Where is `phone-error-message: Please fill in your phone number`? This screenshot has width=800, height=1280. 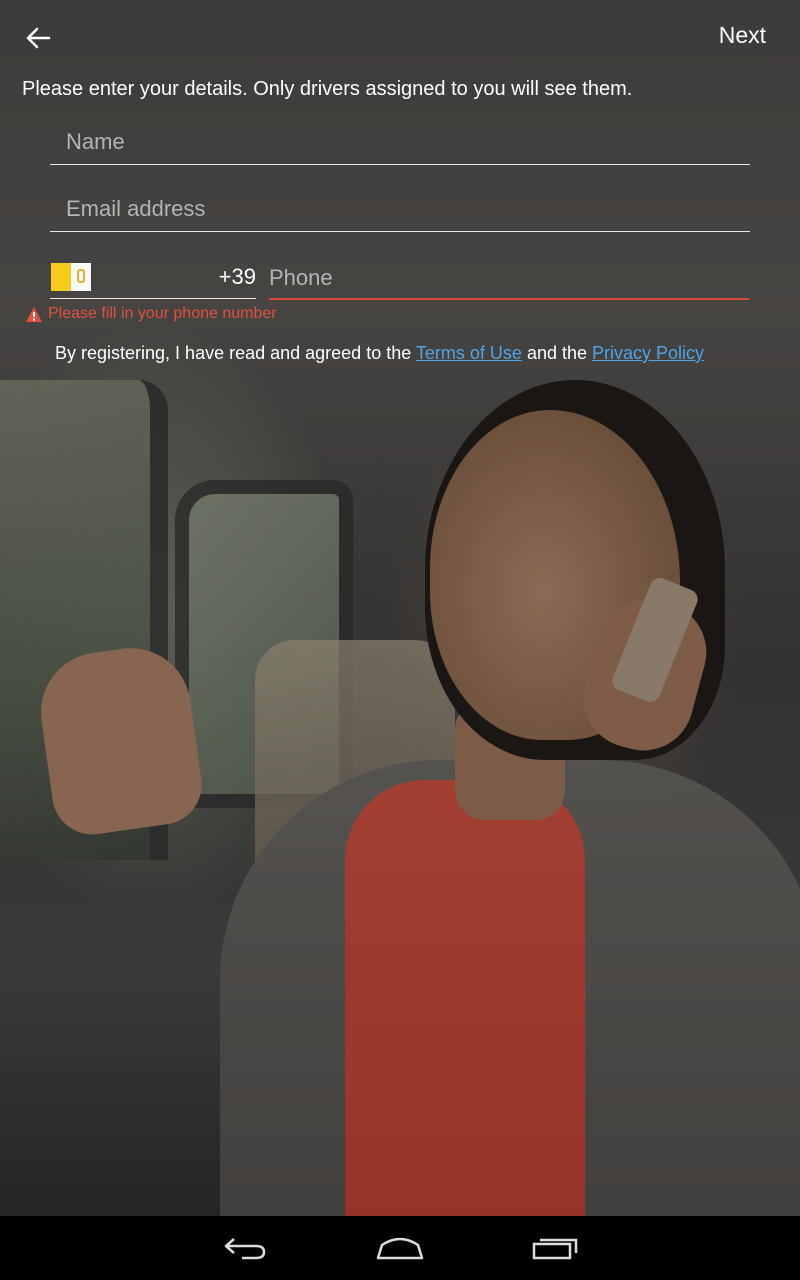 phone-error-message: Please fill in your phone number is located at coordinates (151, 314).